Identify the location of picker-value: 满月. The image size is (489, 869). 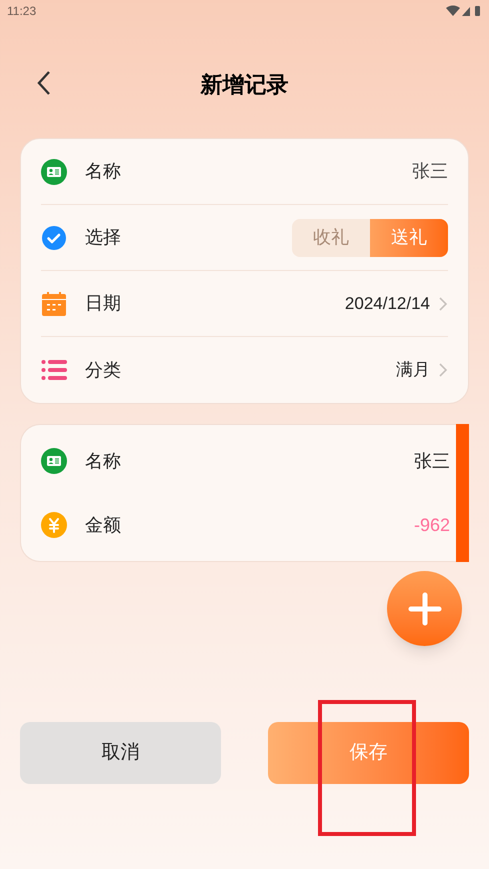
(413, 370).